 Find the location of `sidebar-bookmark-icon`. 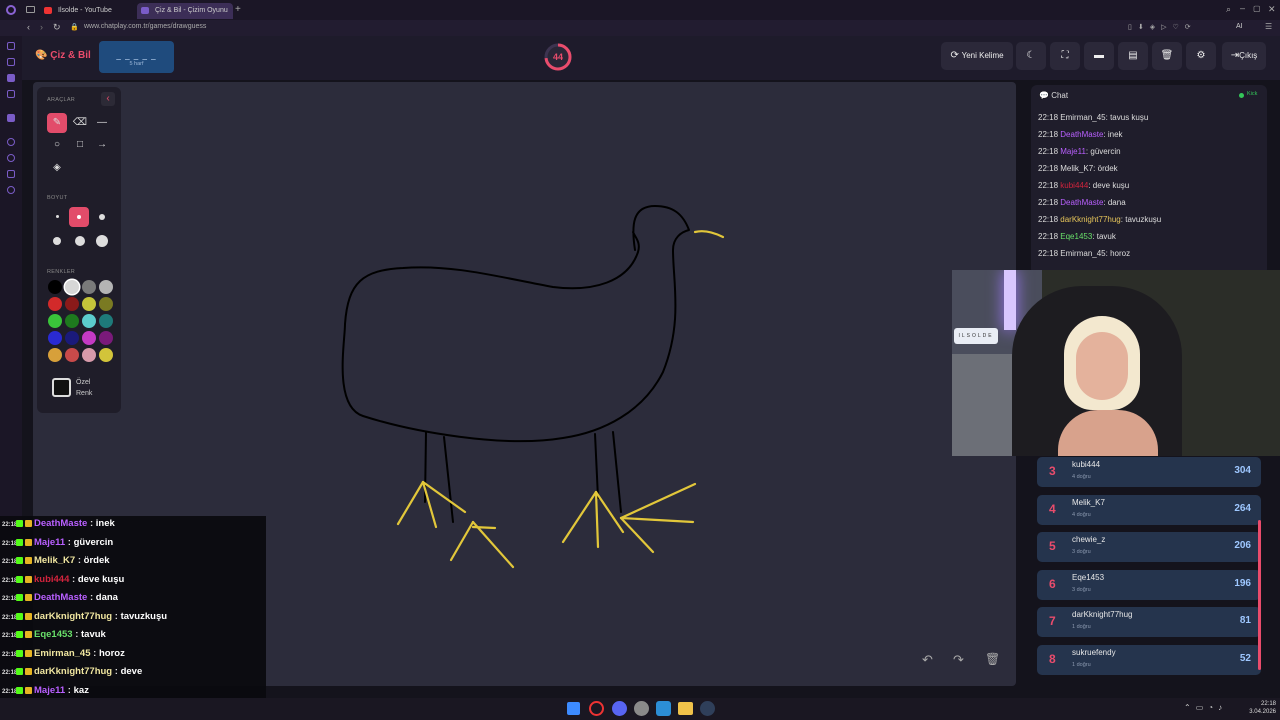

sidebar-bookmark-icon is located at coordinates (11, 62).